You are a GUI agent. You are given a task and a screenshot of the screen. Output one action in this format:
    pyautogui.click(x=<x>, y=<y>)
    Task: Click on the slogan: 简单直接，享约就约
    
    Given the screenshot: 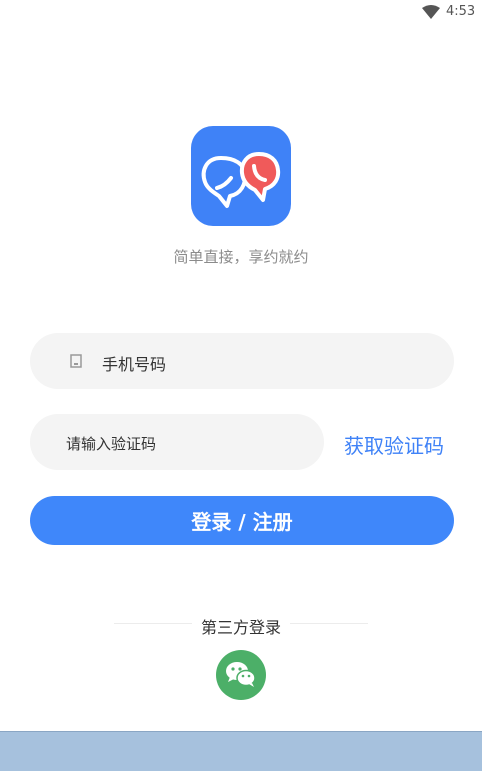 What is the action you would take?
    pyautogui.click(x=241, y=257)
    